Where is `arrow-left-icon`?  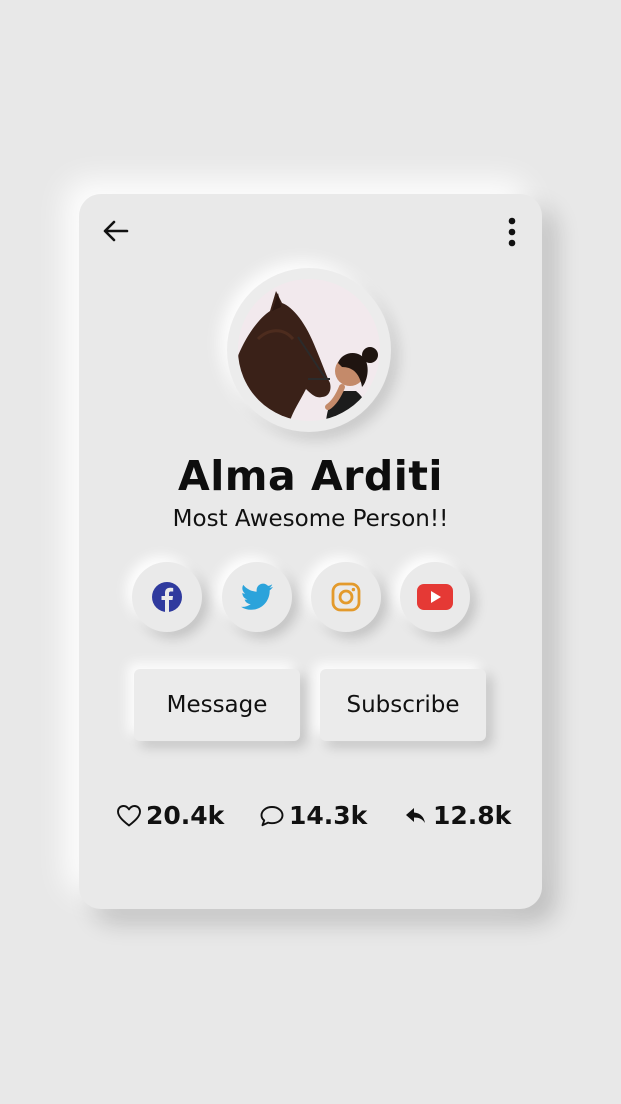
arrow-left-icon is located at coordinates (116, 231).